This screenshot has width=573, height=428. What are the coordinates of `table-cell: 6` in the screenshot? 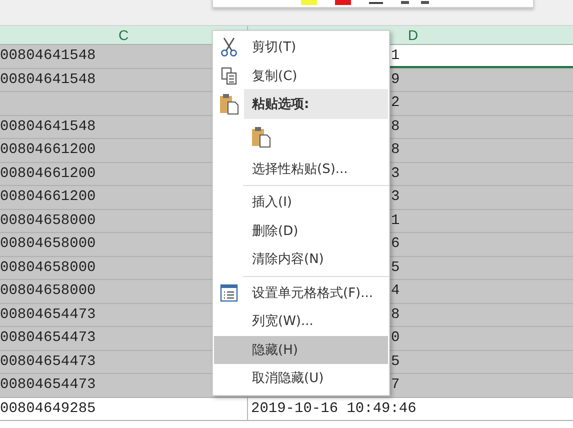 It's located at (395, 244).